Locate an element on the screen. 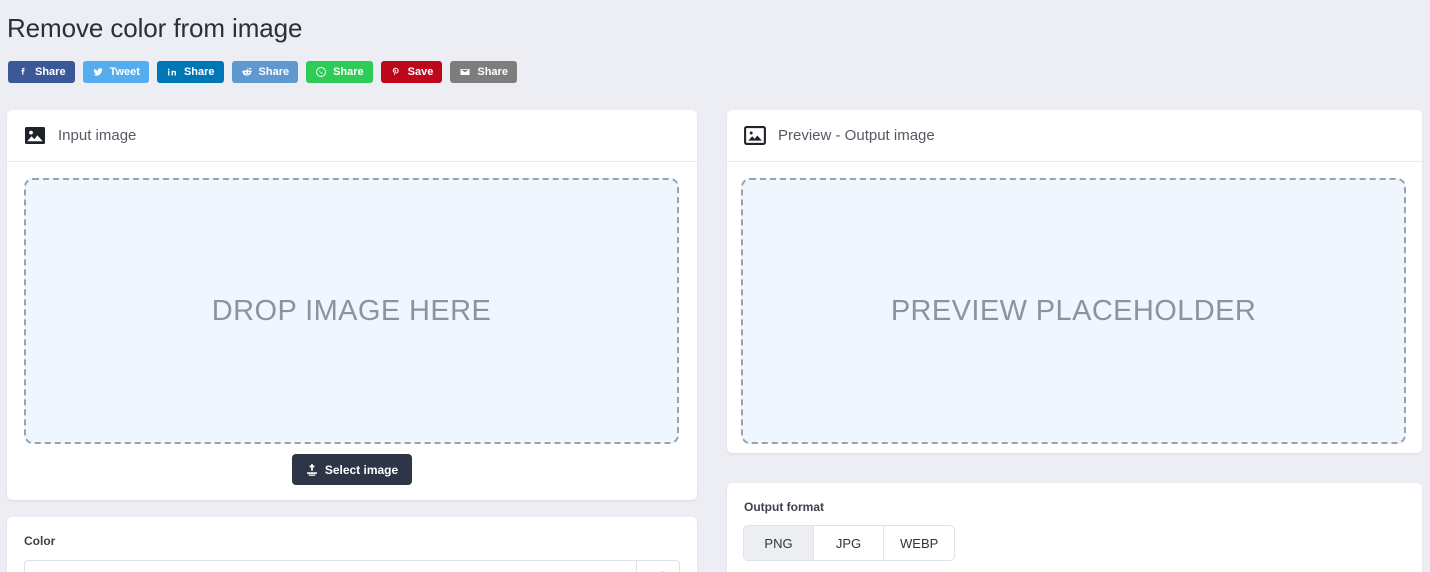 The height and width of the screenshot is (572, 1430). output-format-card: Output format PNG JPG WEBP is located at coordinates (1074, 527).